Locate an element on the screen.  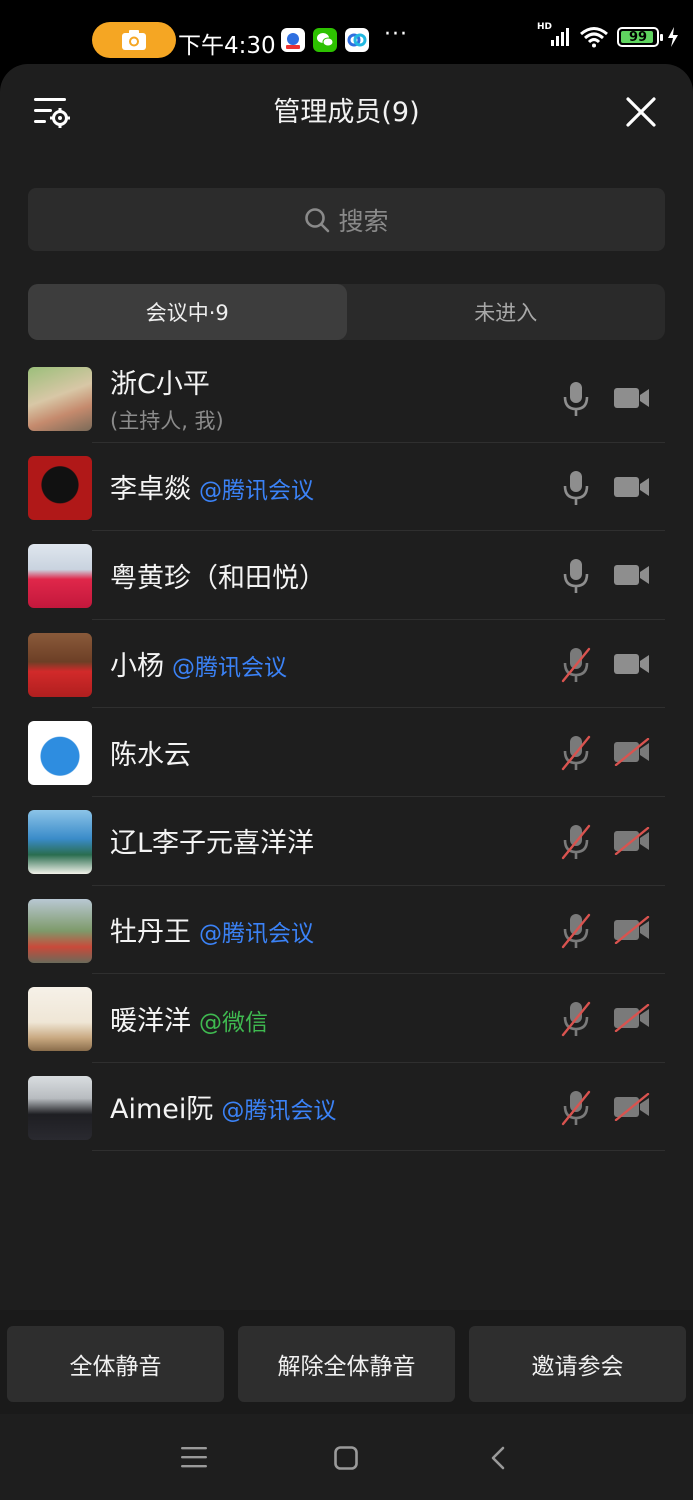
member-info: 小杨 @腾讯会议 is located at coordinates (198, 664).